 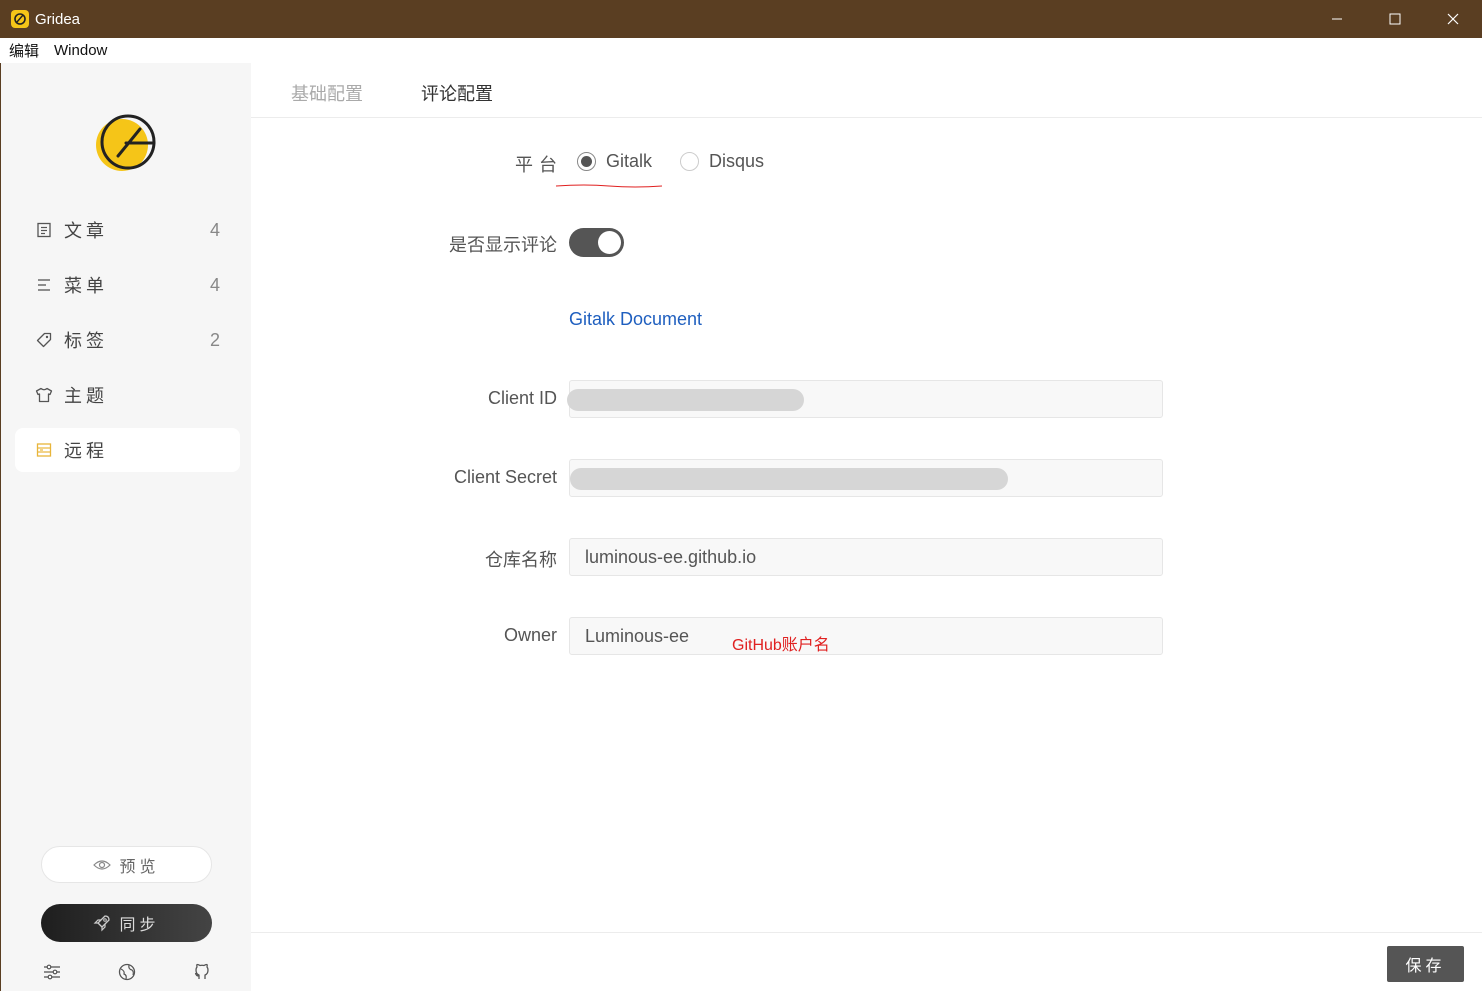 I want to click on repo-value: luminous-ee.github.io, so click(x=671, y=556).